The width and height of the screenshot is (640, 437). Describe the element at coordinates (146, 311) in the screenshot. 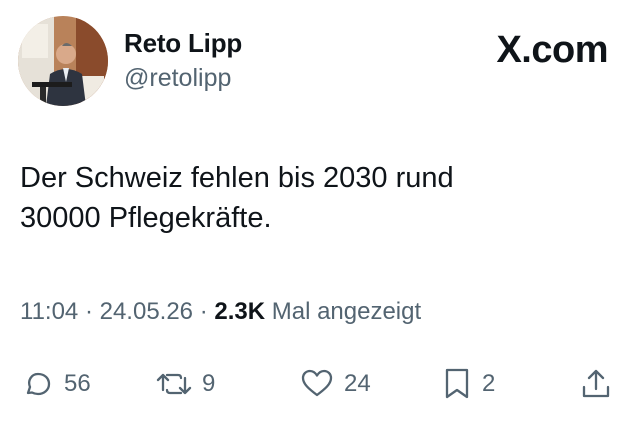

I see `tweet-date: 24.05.26` at that location.